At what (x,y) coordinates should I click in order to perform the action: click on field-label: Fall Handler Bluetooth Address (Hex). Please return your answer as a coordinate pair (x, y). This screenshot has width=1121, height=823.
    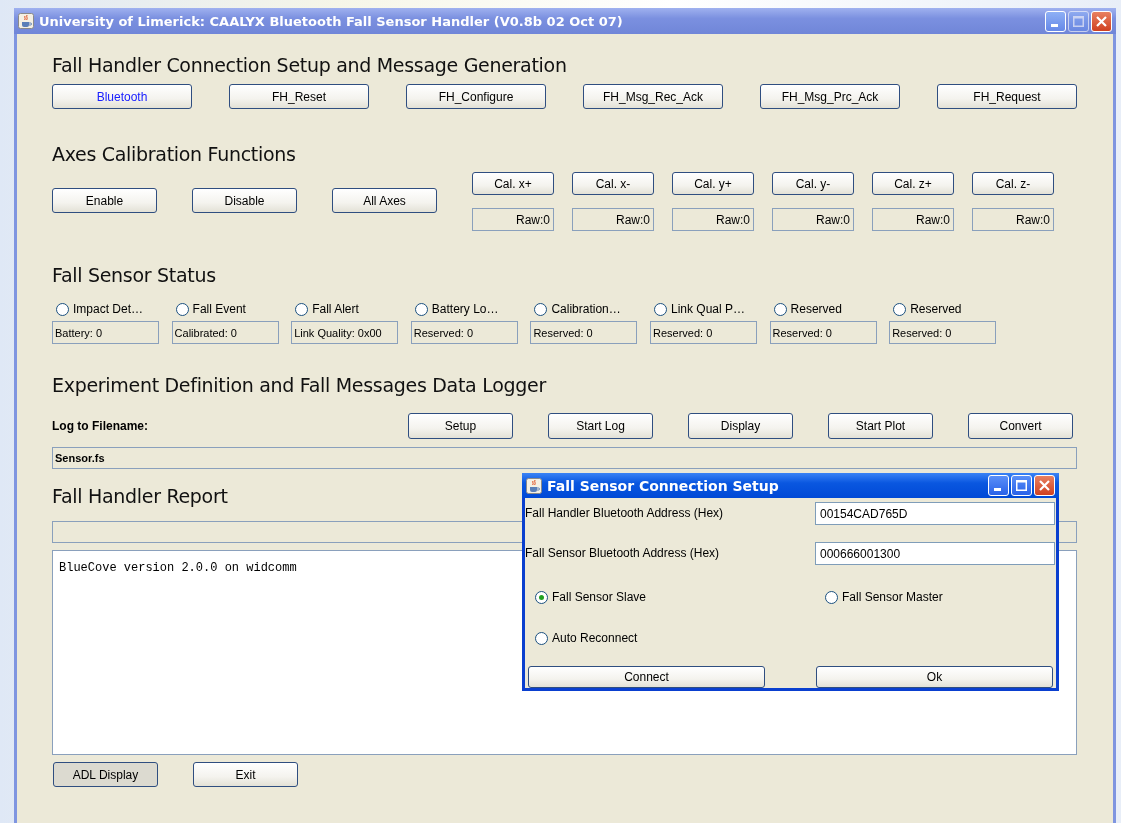
    Looking at the image, I should click on (625, 513).